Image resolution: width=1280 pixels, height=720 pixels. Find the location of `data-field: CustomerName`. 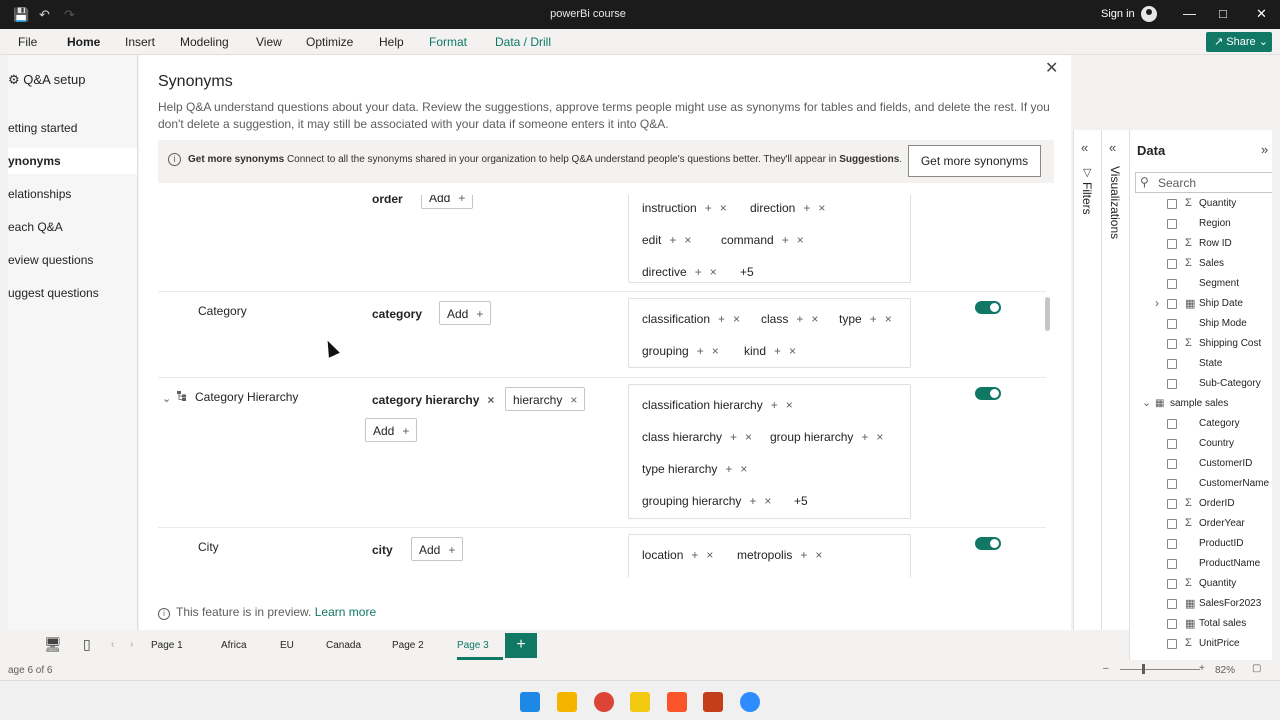

data-field: CustomerName is located at coordinates (1201, 485).